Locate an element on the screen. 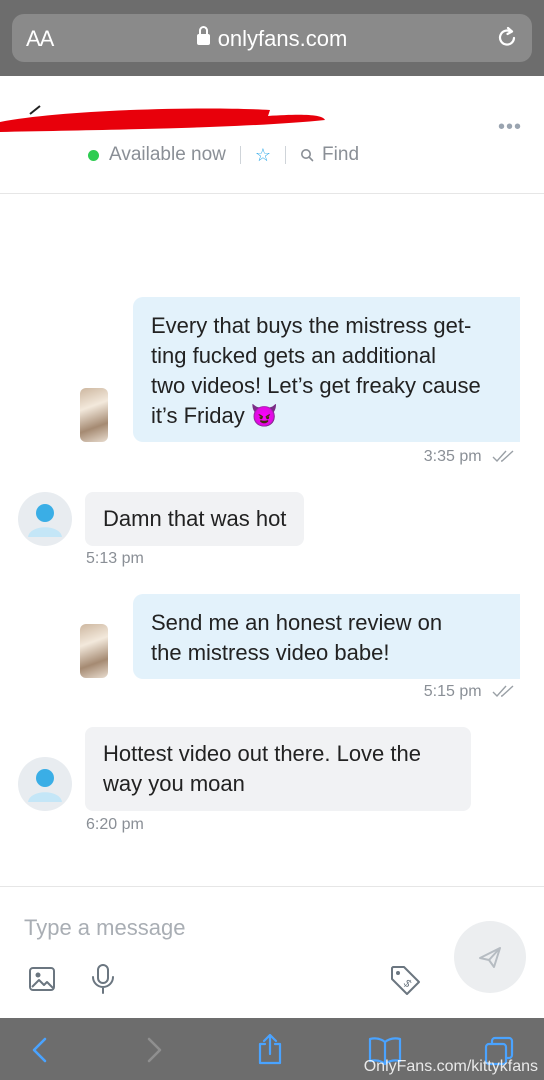  send-button is located at coordinates (490, 957).